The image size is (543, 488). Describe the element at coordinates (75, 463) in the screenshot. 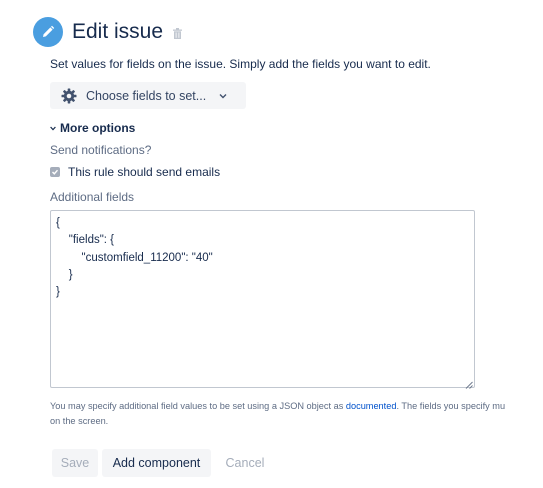

I see `save-button: Save` at that location.